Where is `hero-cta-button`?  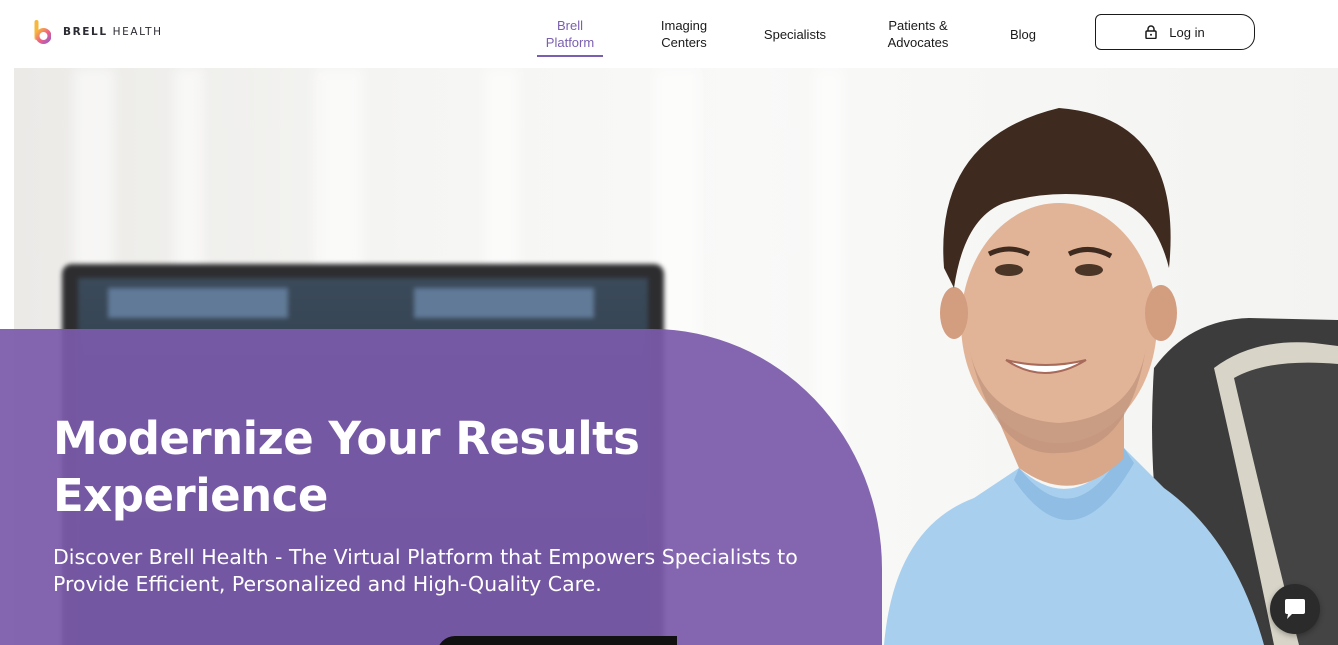 hero-cta-button is located at coordinates (557, 640).